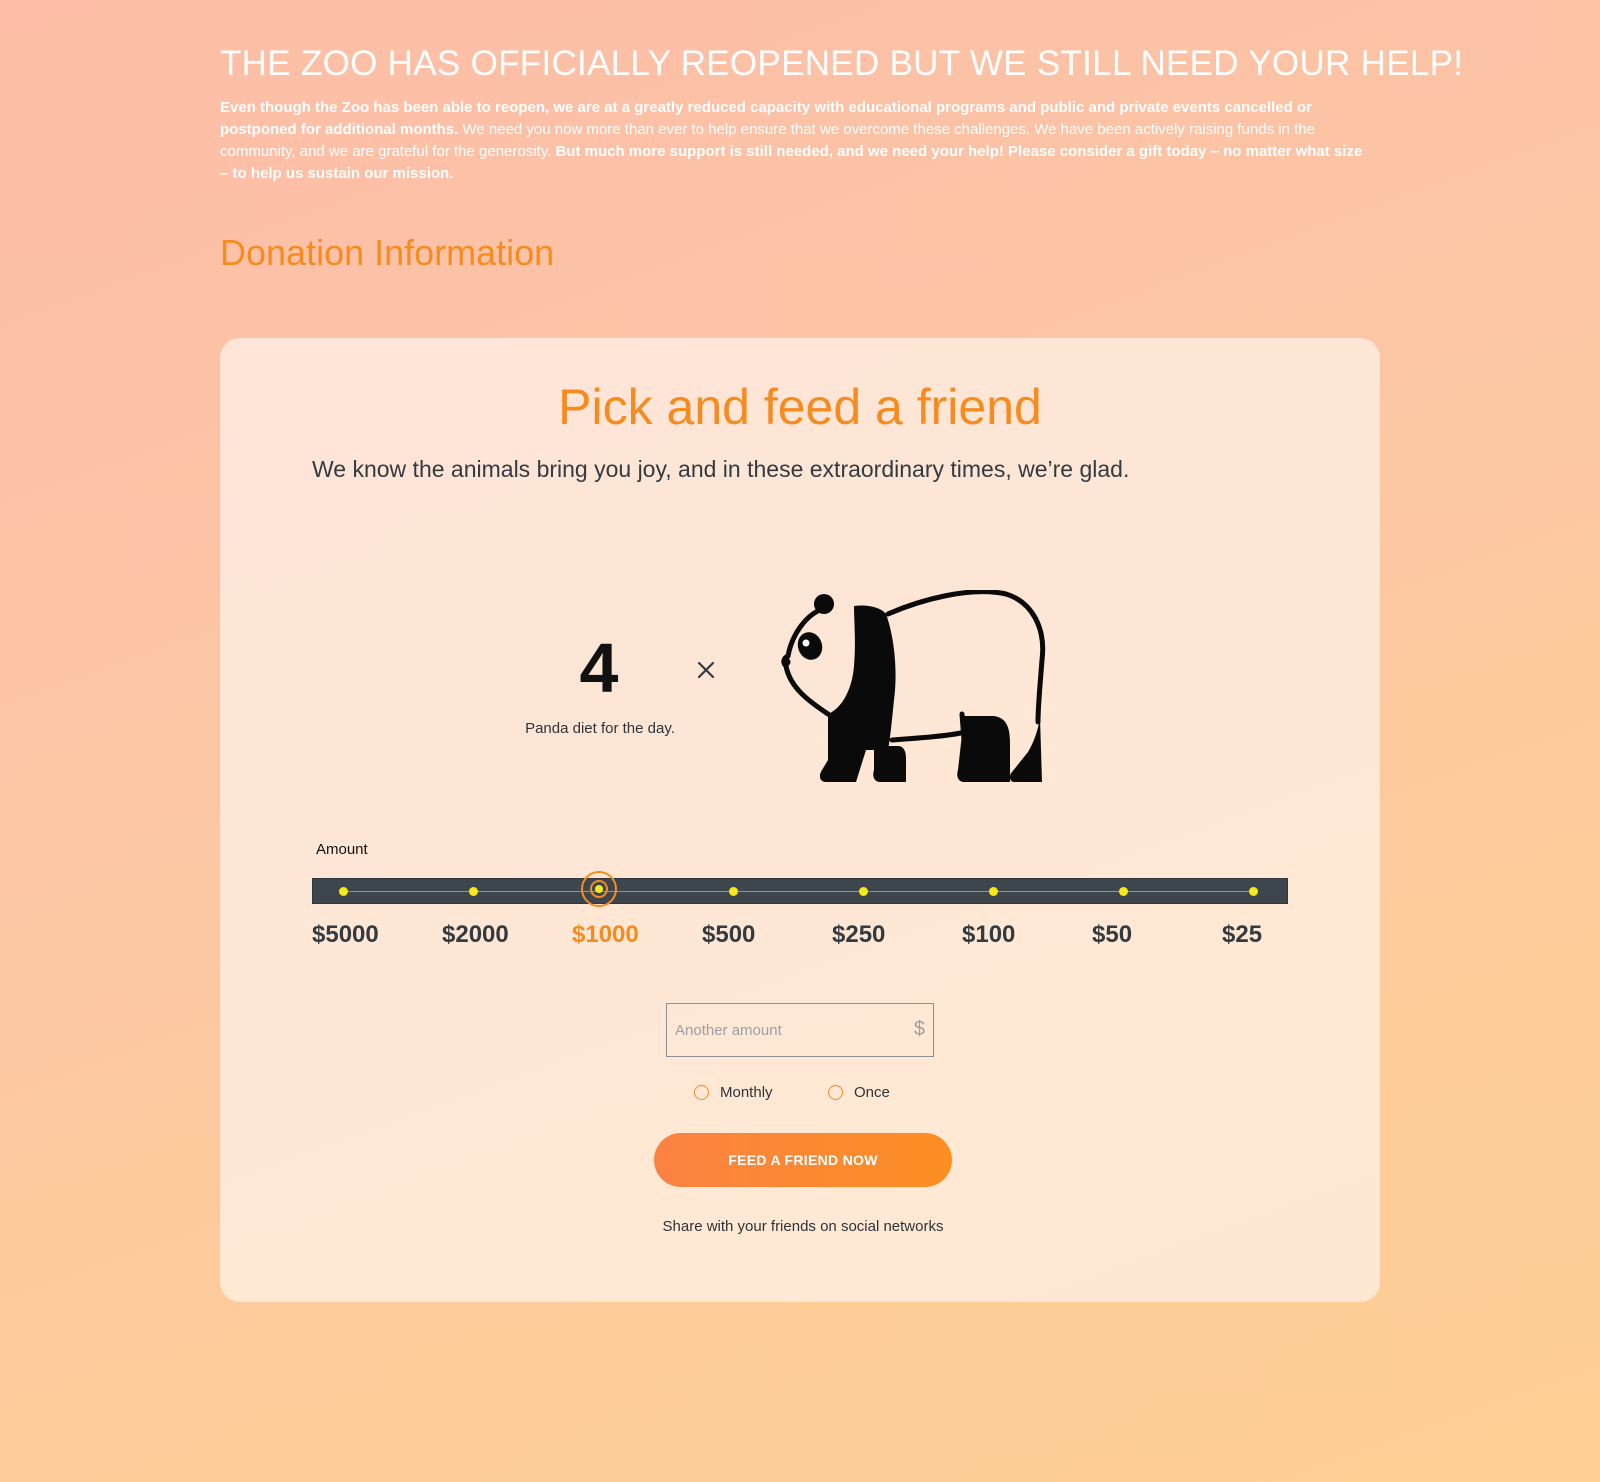 The height and width of the screenshot is (1482, 1600). Describe the element at coordinates (782, 1030) in the screenshot. I see `custom-amount-input` at that location.